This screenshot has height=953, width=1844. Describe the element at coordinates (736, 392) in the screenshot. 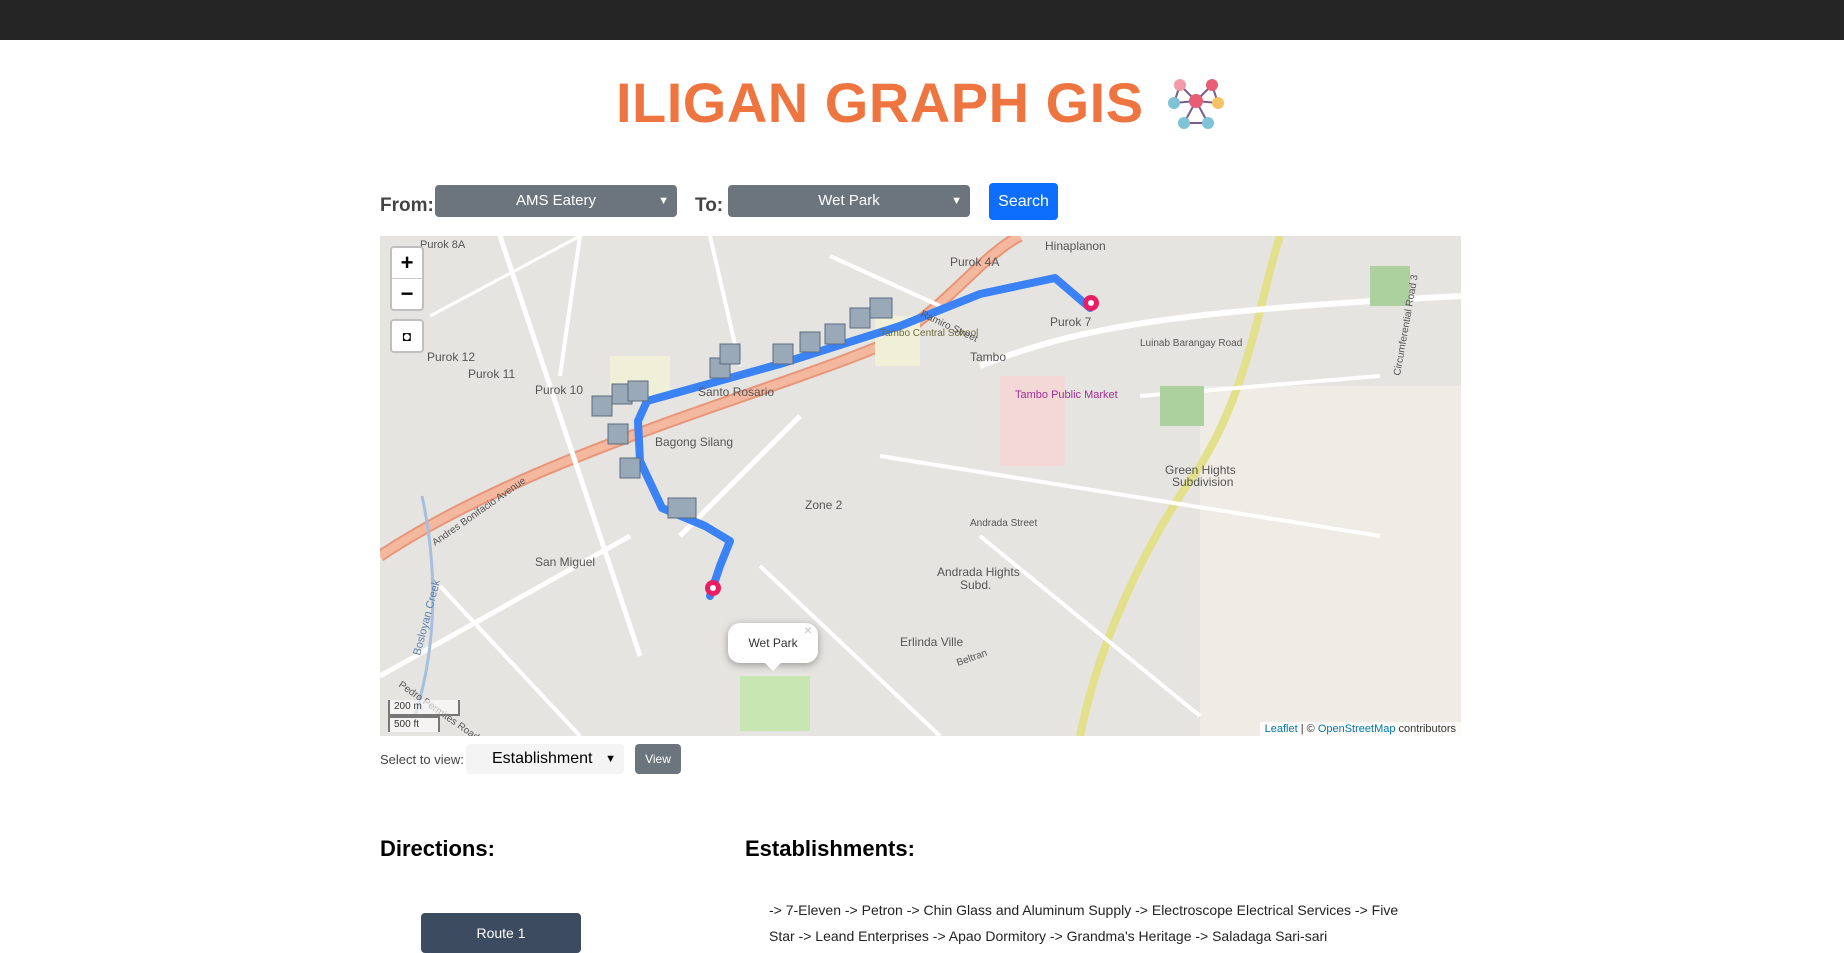

I see `svg-text: Santo Rosario` at that location.